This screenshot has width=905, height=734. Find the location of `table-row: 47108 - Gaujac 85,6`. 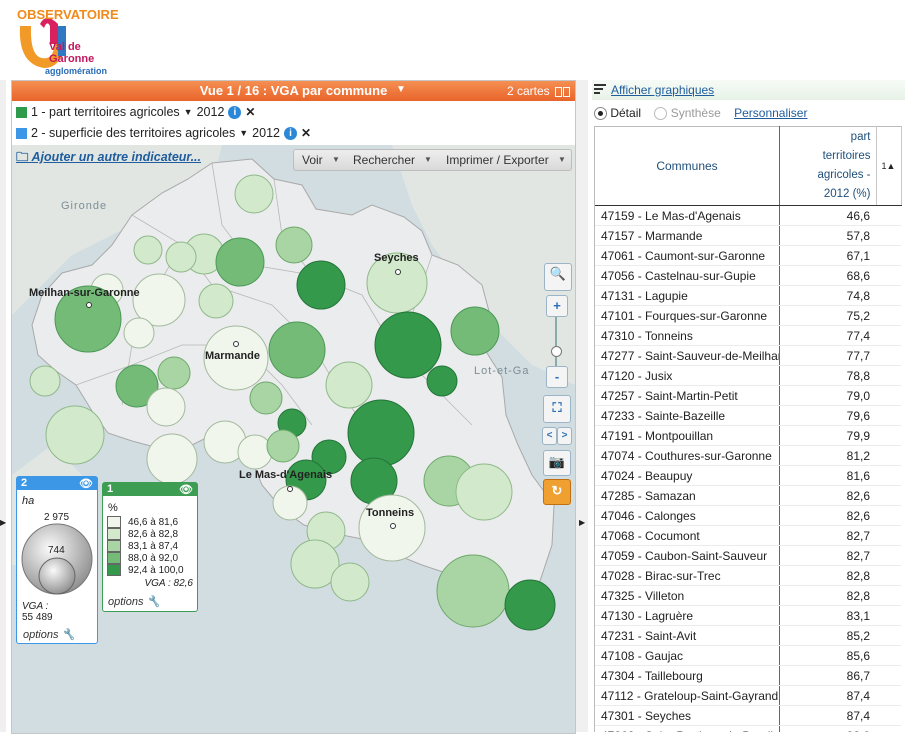

table-row: 47108 - Gaujac 85,6 is located at coordinates (748, 655).